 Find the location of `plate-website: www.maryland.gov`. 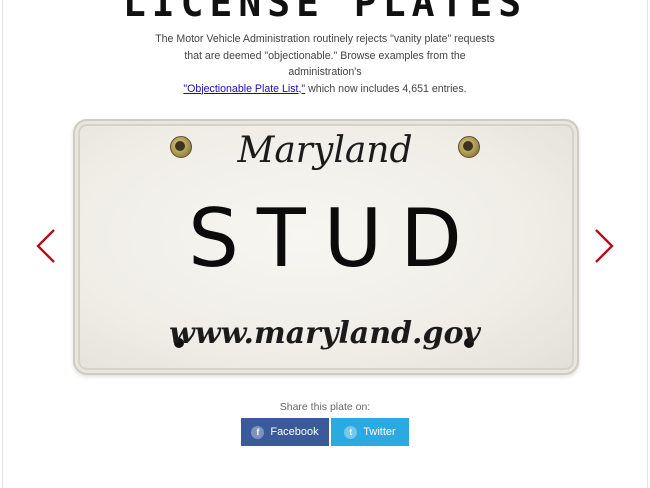

plate-website: www.maryland.gov is located at coordinates (325, 333).